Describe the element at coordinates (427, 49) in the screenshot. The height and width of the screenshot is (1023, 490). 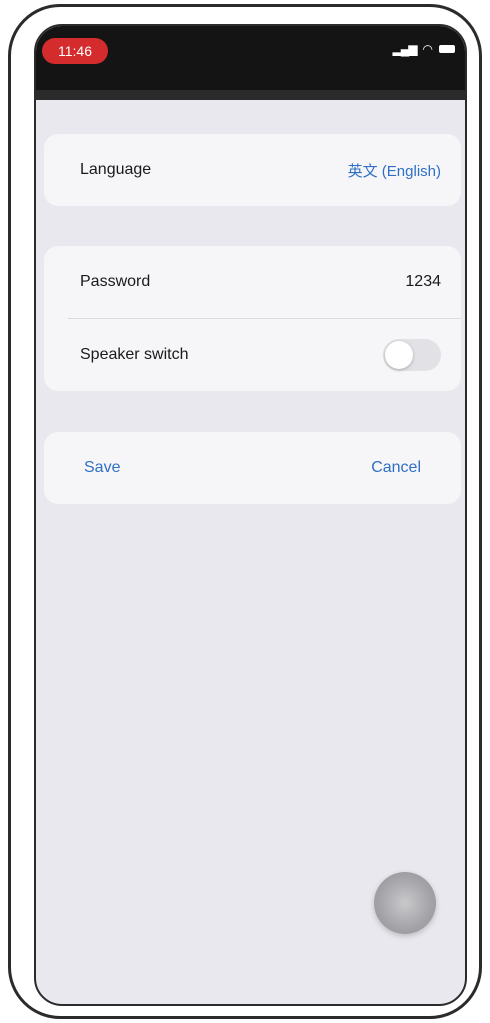
I see `wifi-icon: ◠` at that location.